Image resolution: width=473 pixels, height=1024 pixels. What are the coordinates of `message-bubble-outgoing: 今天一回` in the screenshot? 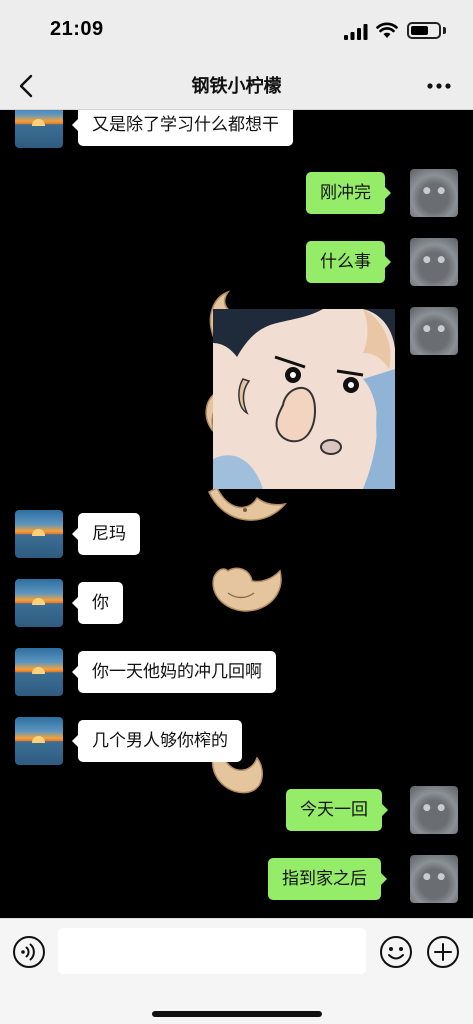 It's located at (337, 810).